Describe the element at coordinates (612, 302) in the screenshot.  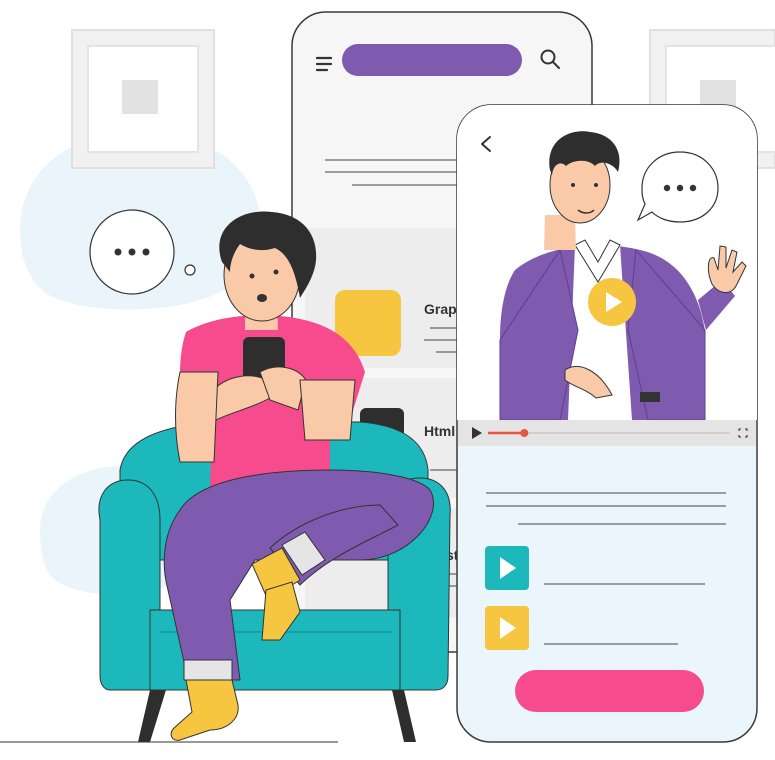
I see `video-play-button` at that location.